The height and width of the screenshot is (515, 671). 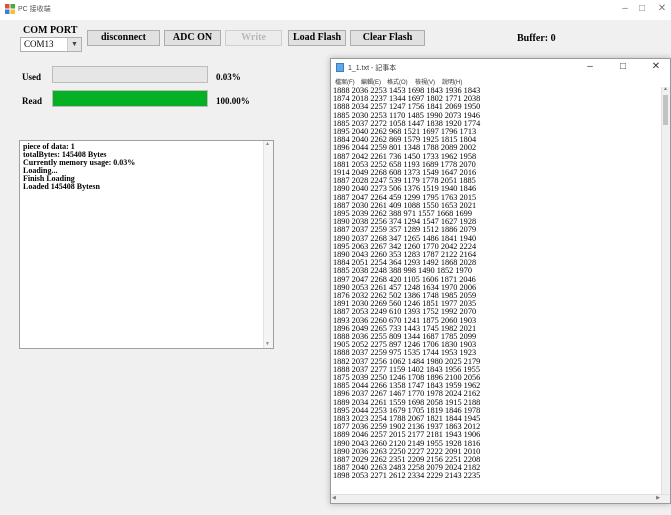 I want to click on com-port-value: COM13, so click(x=39, y=44).